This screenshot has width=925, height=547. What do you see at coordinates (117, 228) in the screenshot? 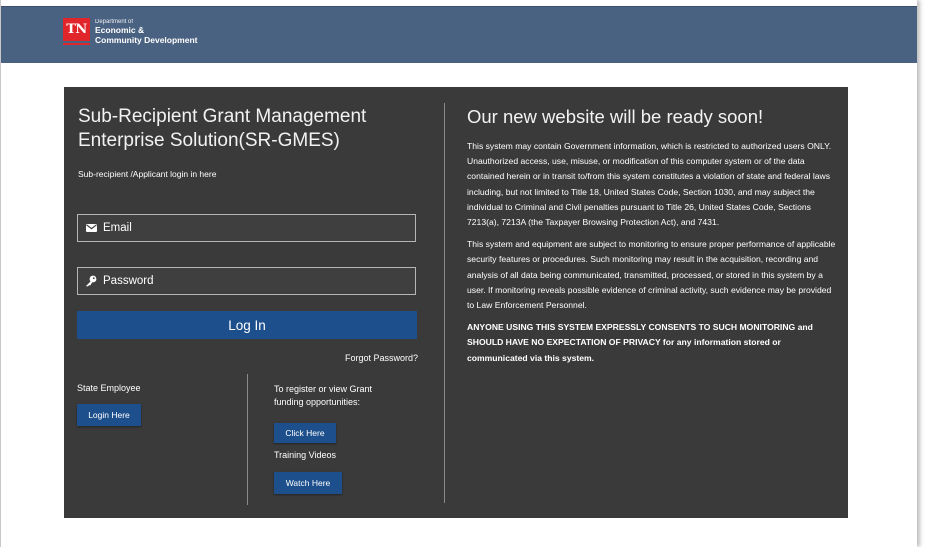
I see `email-placeholder: Email` at bounding box center [117, 228].